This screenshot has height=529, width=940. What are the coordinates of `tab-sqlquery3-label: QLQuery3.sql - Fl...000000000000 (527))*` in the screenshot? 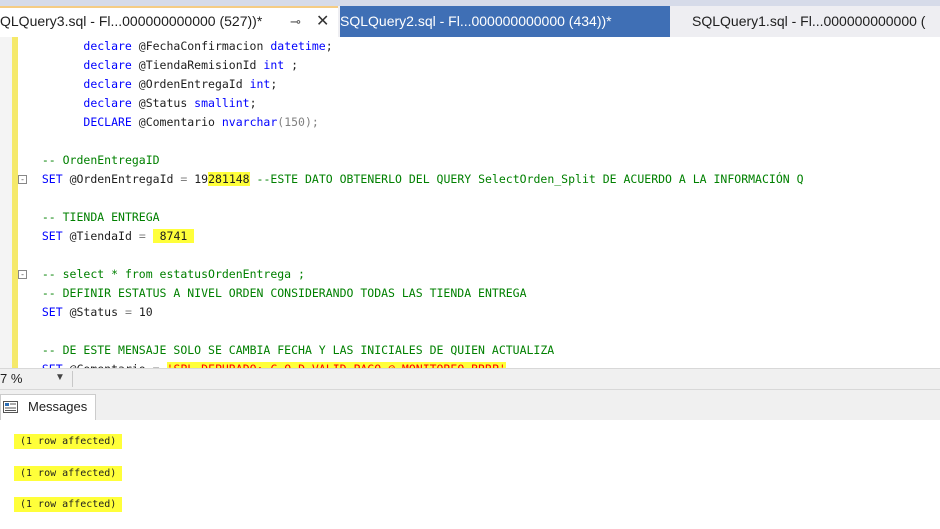 It's located at (131, 21).